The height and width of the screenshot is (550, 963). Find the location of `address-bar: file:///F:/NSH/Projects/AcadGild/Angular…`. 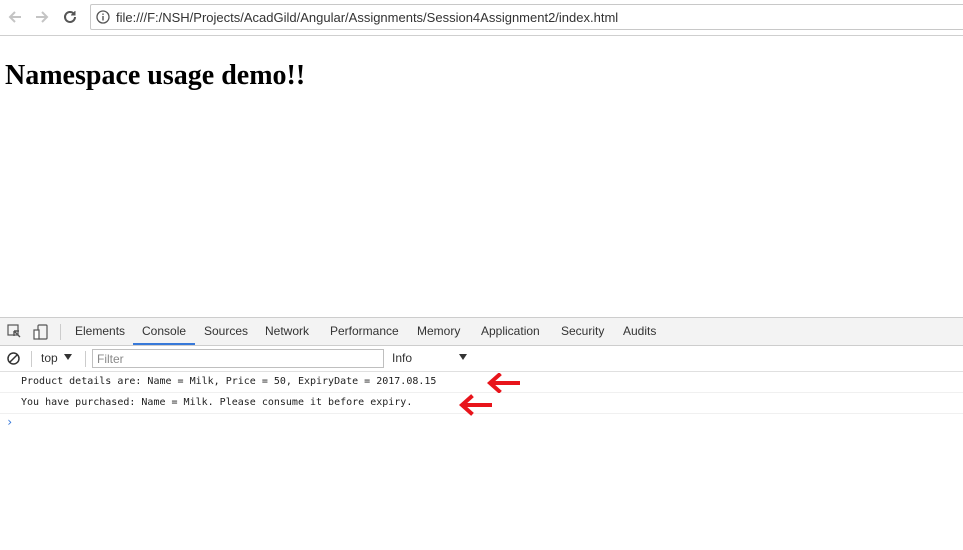

address-bar: file:///F:/NSH/Projects/AcadGild/Angular… is located at coordinates (526, 17).